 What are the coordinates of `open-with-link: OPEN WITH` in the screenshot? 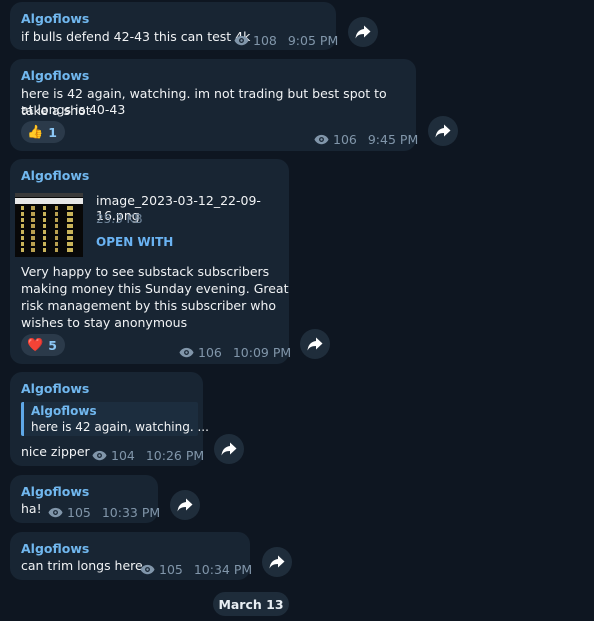 It's located at (134, 242).